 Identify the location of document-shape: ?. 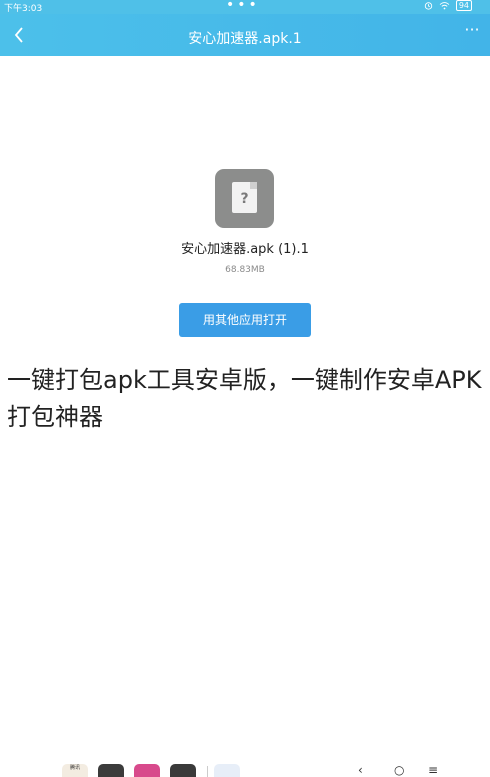
(244, 197).